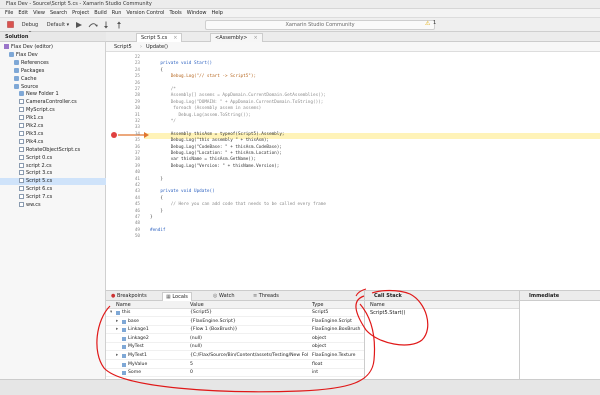 The image size is (600, 395). I want to click on tab-watch: ◎ Watch, so click(224, 296).